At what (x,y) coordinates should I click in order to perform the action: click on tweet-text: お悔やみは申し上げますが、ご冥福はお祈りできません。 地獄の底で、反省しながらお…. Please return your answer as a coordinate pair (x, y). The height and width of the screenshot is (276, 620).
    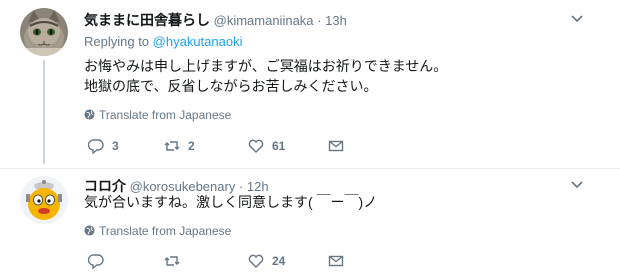
    Looking at the image, I should click on (265, 76).